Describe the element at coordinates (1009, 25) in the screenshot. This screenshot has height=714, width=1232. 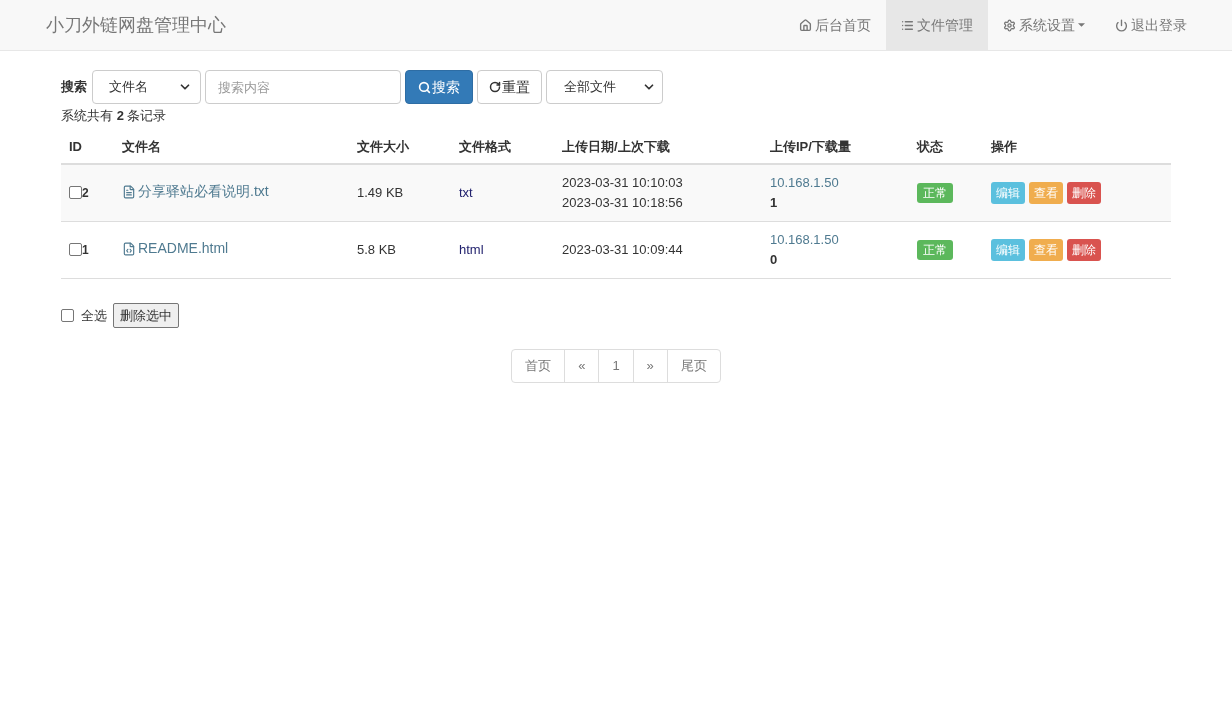
I see `settings-icon` at that location.